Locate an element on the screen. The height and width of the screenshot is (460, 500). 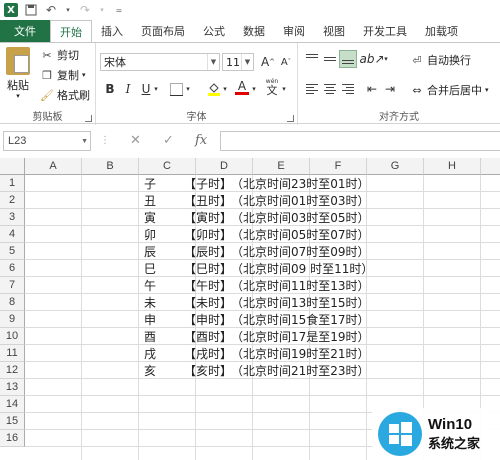
row-header-12: 12 is located at coordinates (12, 370).